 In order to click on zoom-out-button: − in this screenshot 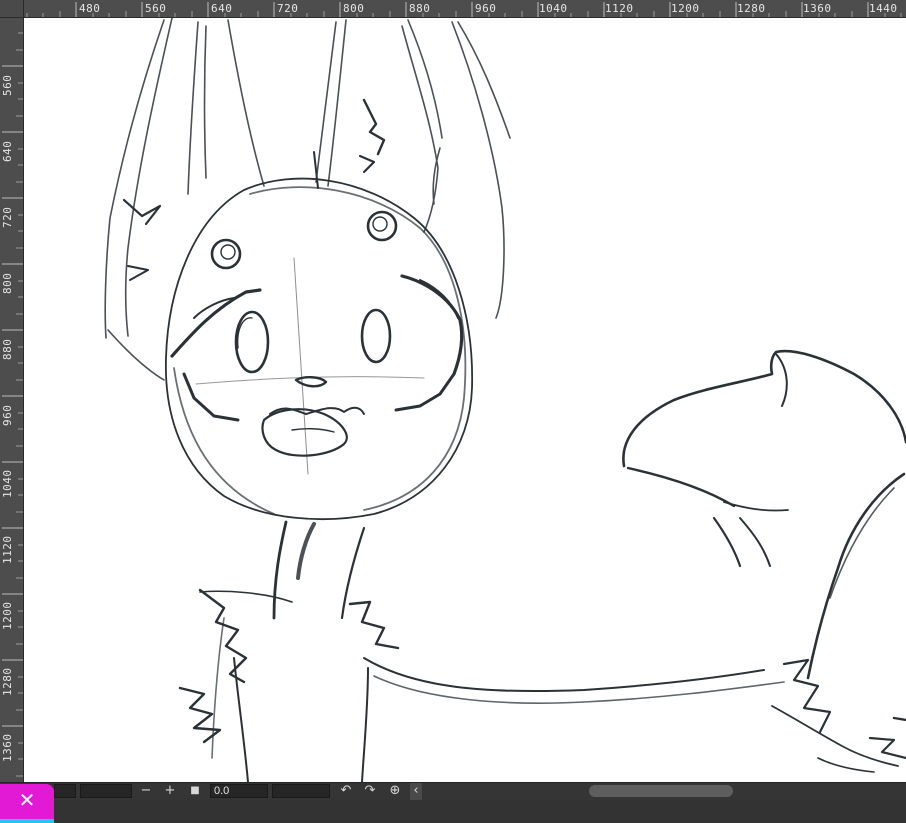, I will do `click(146, 791)`.